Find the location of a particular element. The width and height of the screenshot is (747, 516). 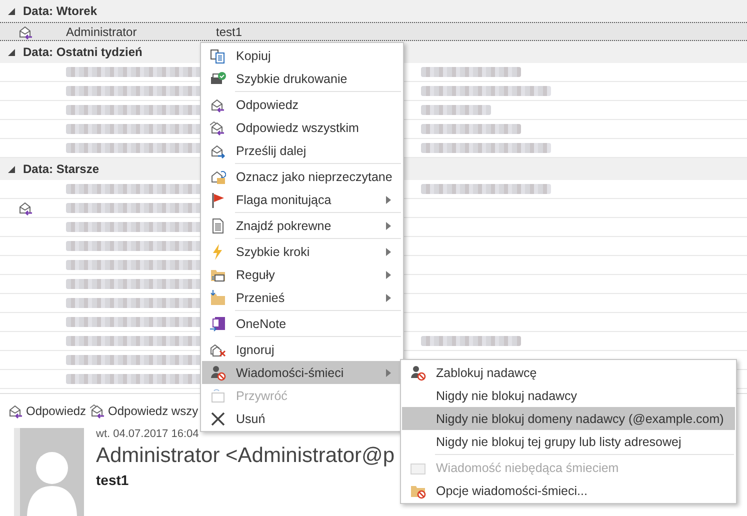

message-subject: test1 is located at coordinates (113, 480).